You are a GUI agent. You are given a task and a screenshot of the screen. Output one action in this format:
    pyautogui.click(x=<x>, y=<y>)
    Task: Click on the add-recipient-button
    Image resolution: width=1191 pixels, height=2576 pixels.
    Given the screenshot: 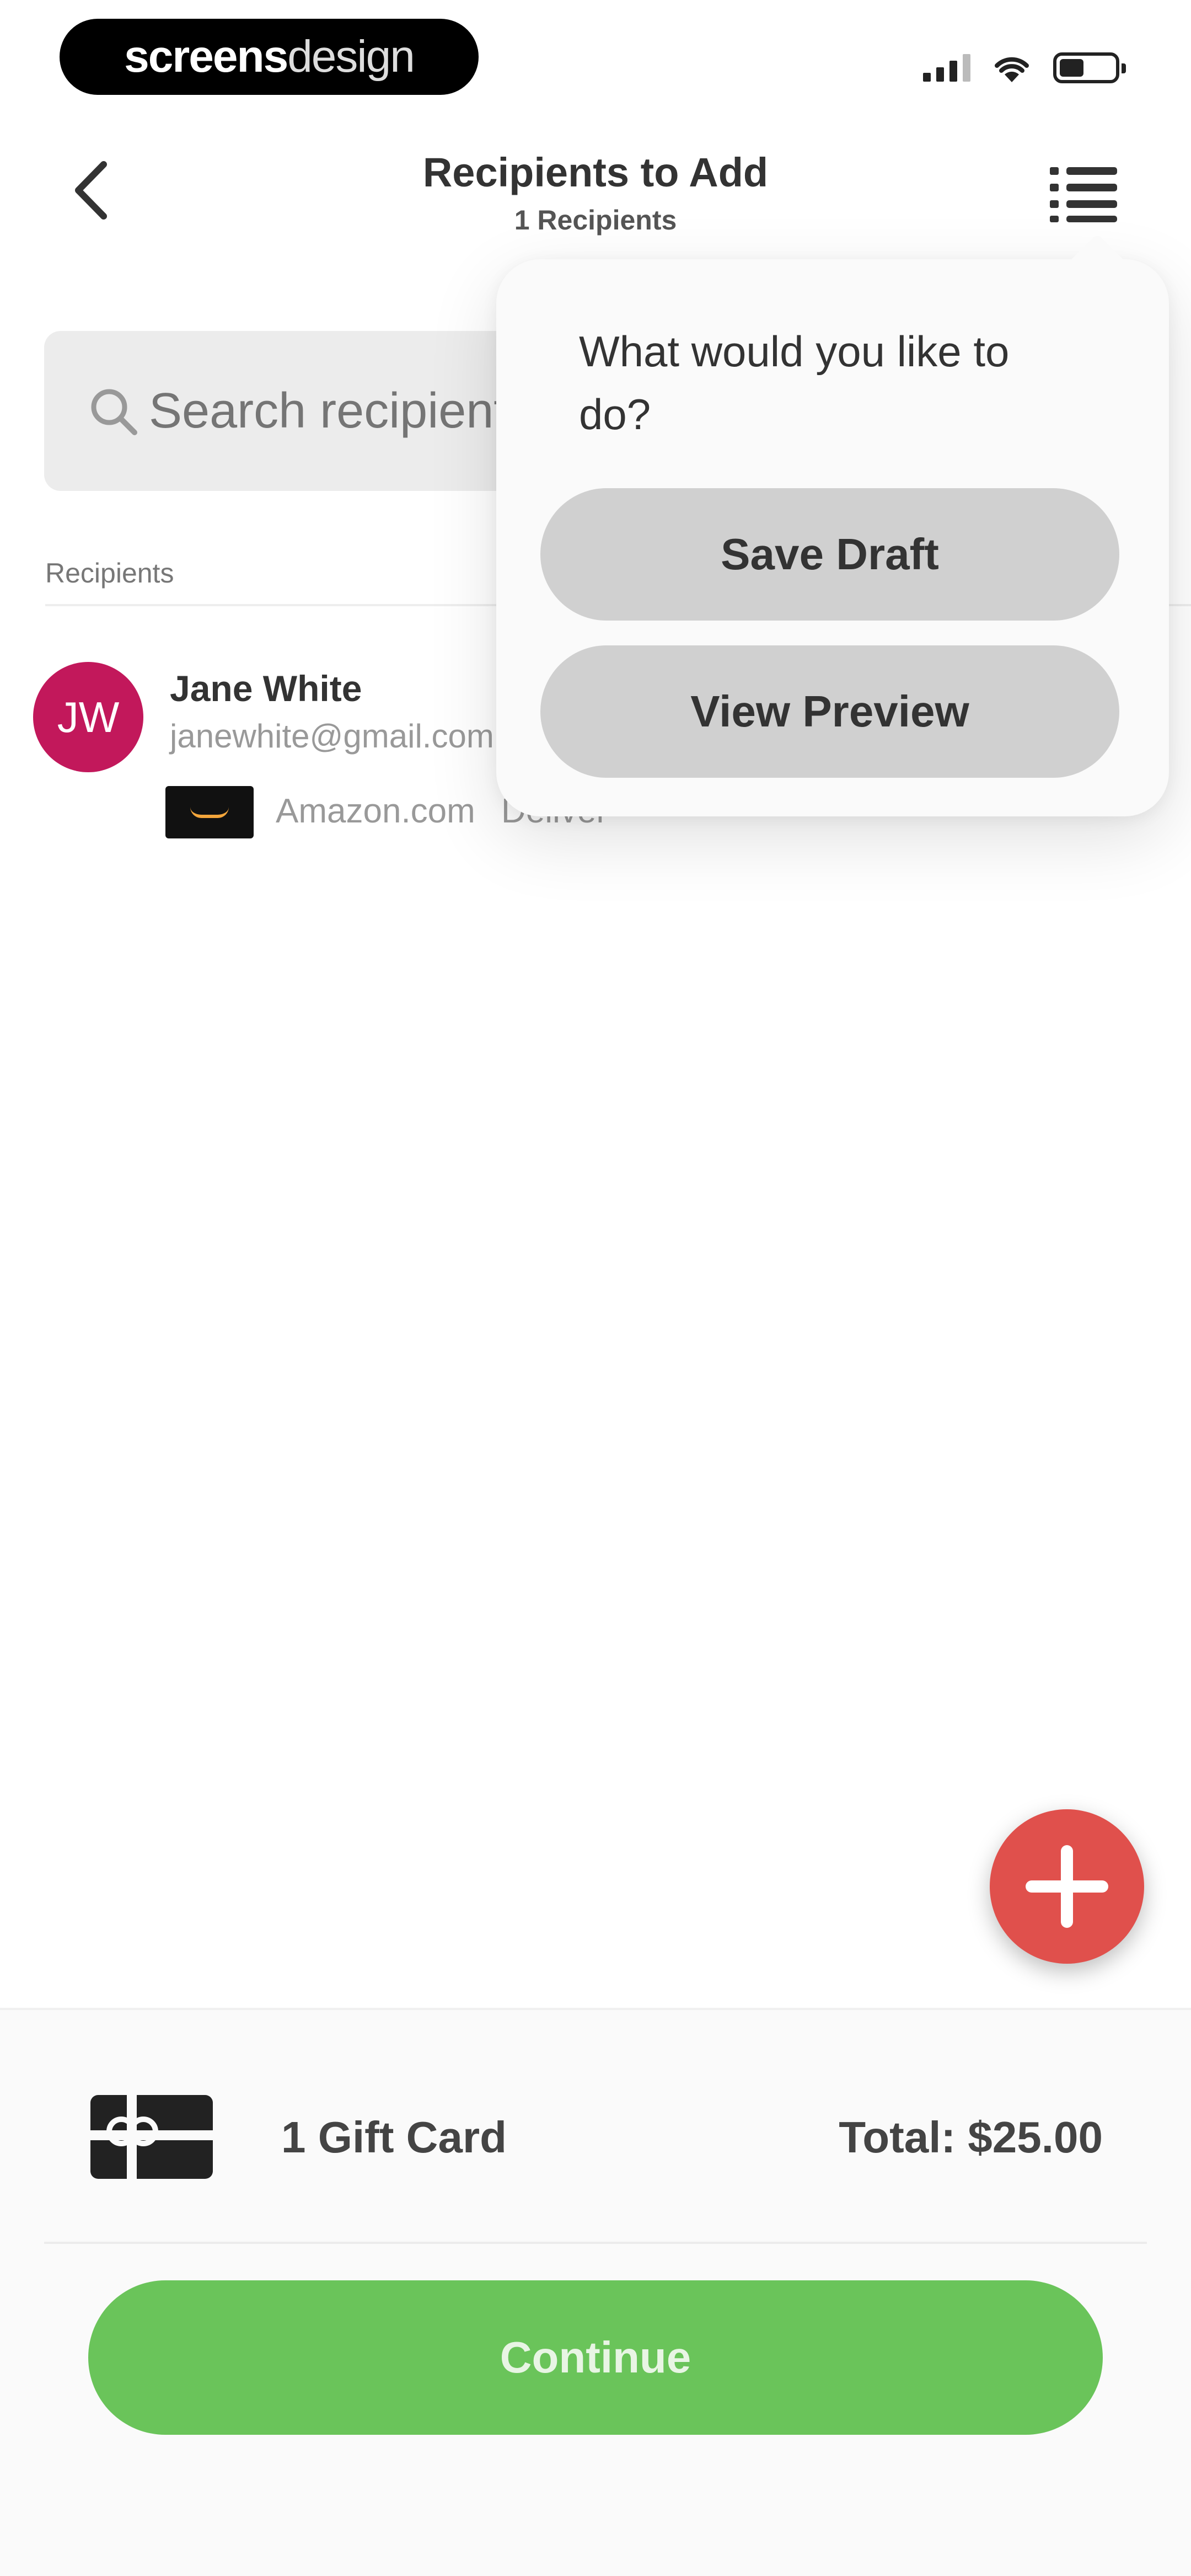 What is the action you would take?
    pyautogui.click(x=1067, y=1886)
    